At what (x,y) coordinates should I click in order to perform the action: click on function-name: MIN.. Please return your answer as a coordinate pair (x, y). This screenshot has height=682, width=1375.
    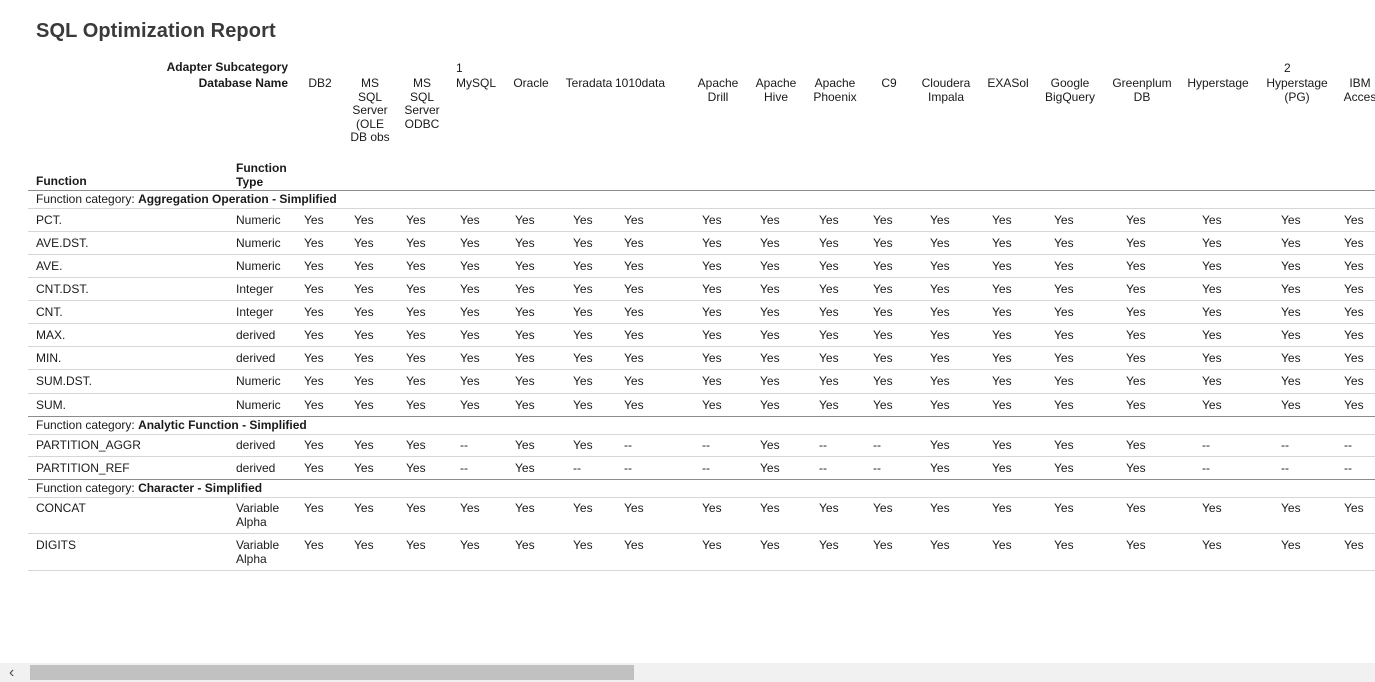
    Looking at the image, I should click on (49, 358).